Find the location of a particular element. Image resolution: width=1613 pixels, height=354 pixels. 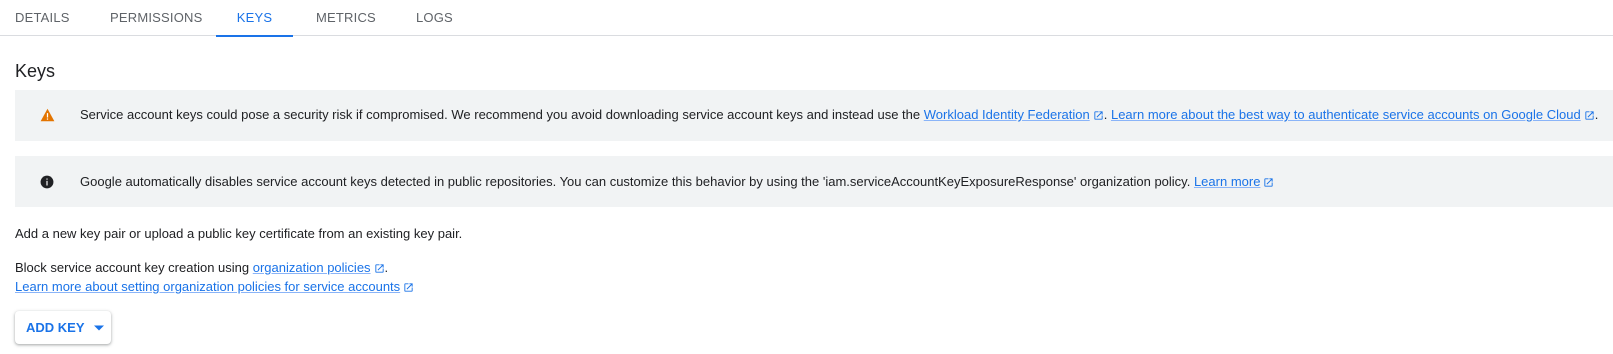

add-key-button: ADD KEY is located at coordinates (63, 327).